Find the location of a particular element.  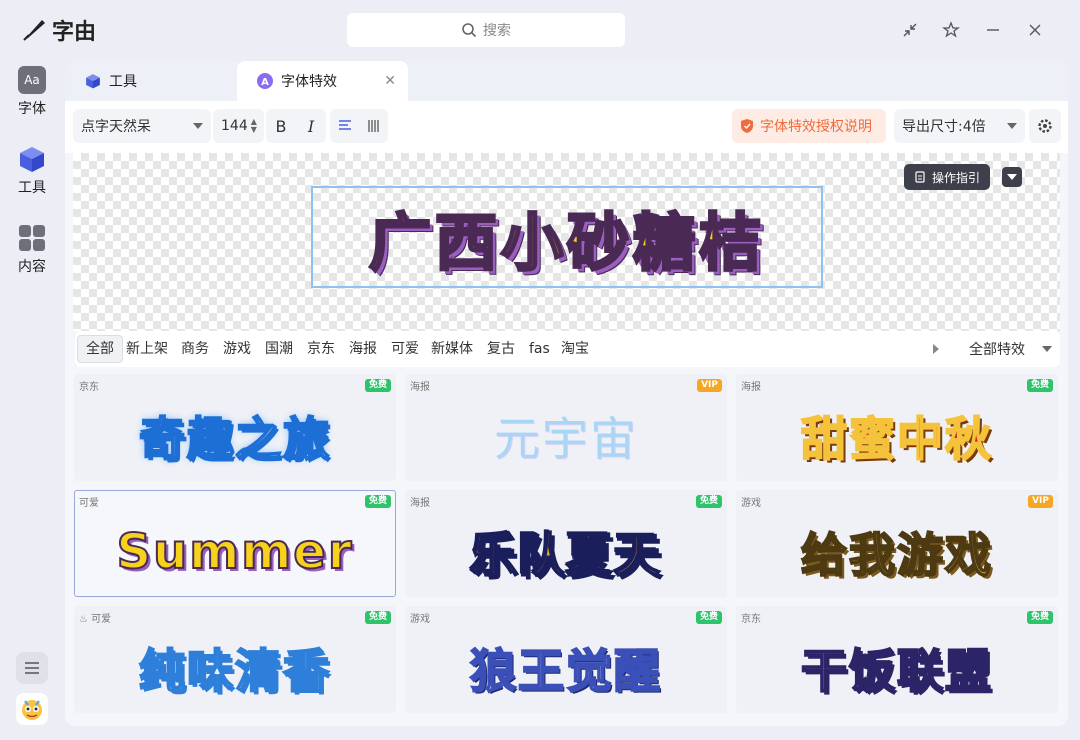

stepper-arrows-icon: ▲ ▼ is located at coordinates (253, 125).